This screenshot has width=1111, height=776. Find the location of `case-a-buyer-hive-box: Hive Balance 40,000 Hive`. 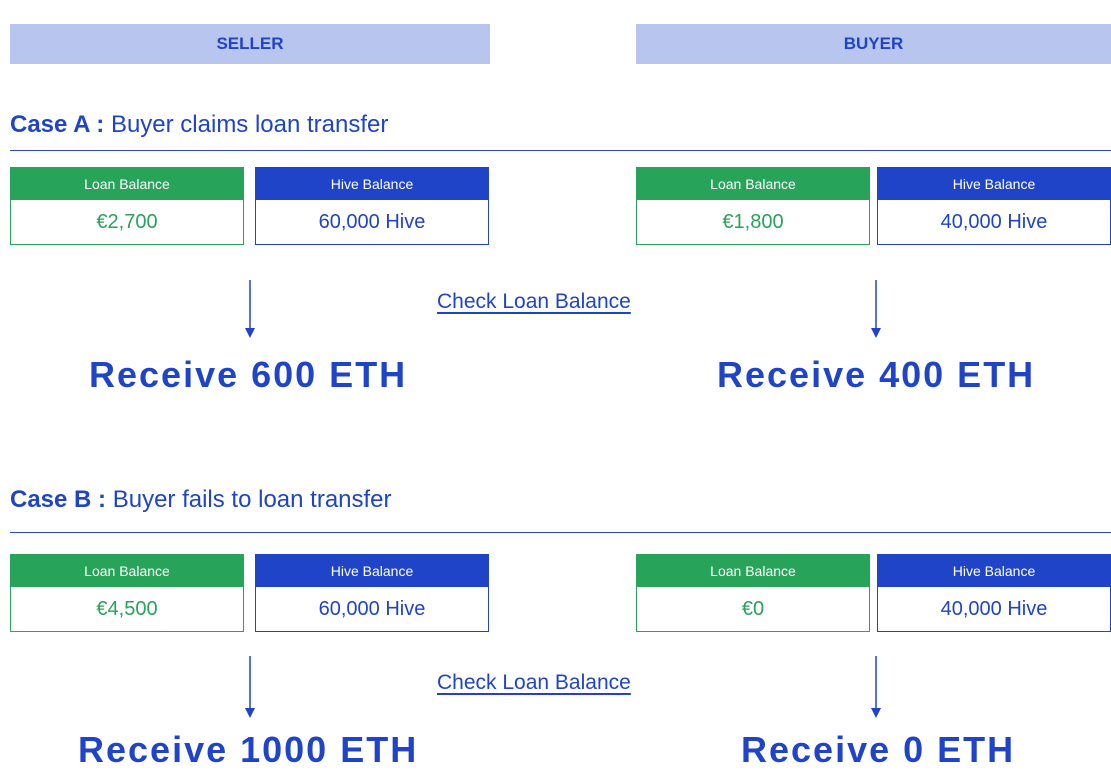

case-a-buyer-hive-box: Hive Balance 40,000 Hive is located at coordinates (994, 206).